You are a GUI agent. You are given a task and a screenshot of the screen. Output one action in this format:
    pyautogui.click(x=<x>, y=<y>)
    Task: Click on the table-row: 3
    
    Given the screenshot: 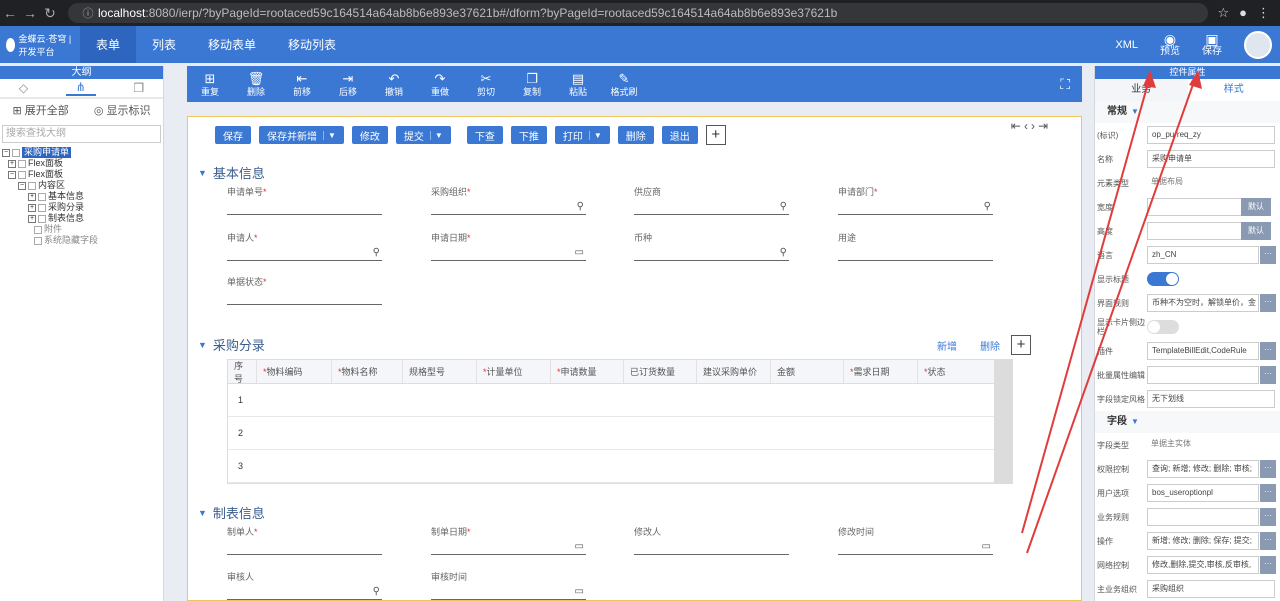 What is the action you would take?
    pyautogui.click(x=611, y=466)
    